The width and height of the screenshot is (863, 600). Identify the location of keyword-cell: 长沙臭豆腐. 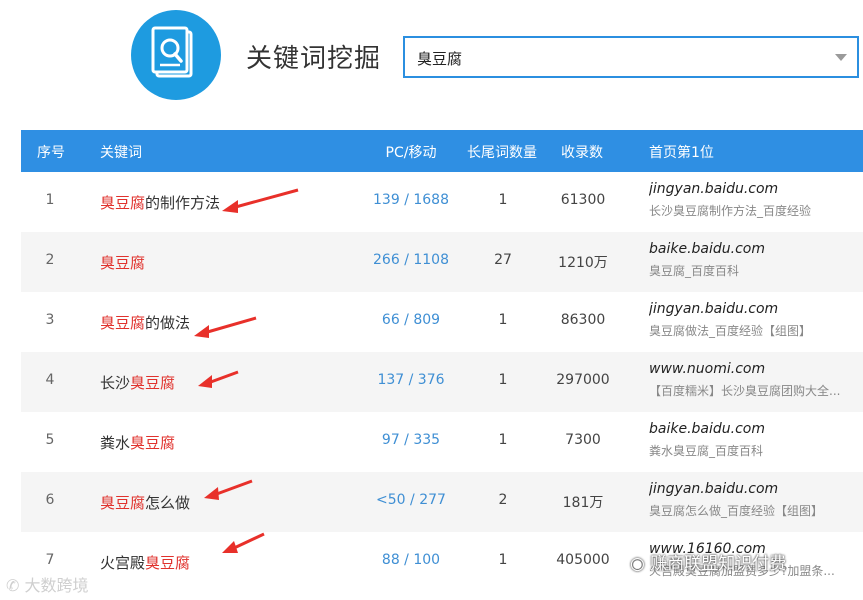
(137, 382).